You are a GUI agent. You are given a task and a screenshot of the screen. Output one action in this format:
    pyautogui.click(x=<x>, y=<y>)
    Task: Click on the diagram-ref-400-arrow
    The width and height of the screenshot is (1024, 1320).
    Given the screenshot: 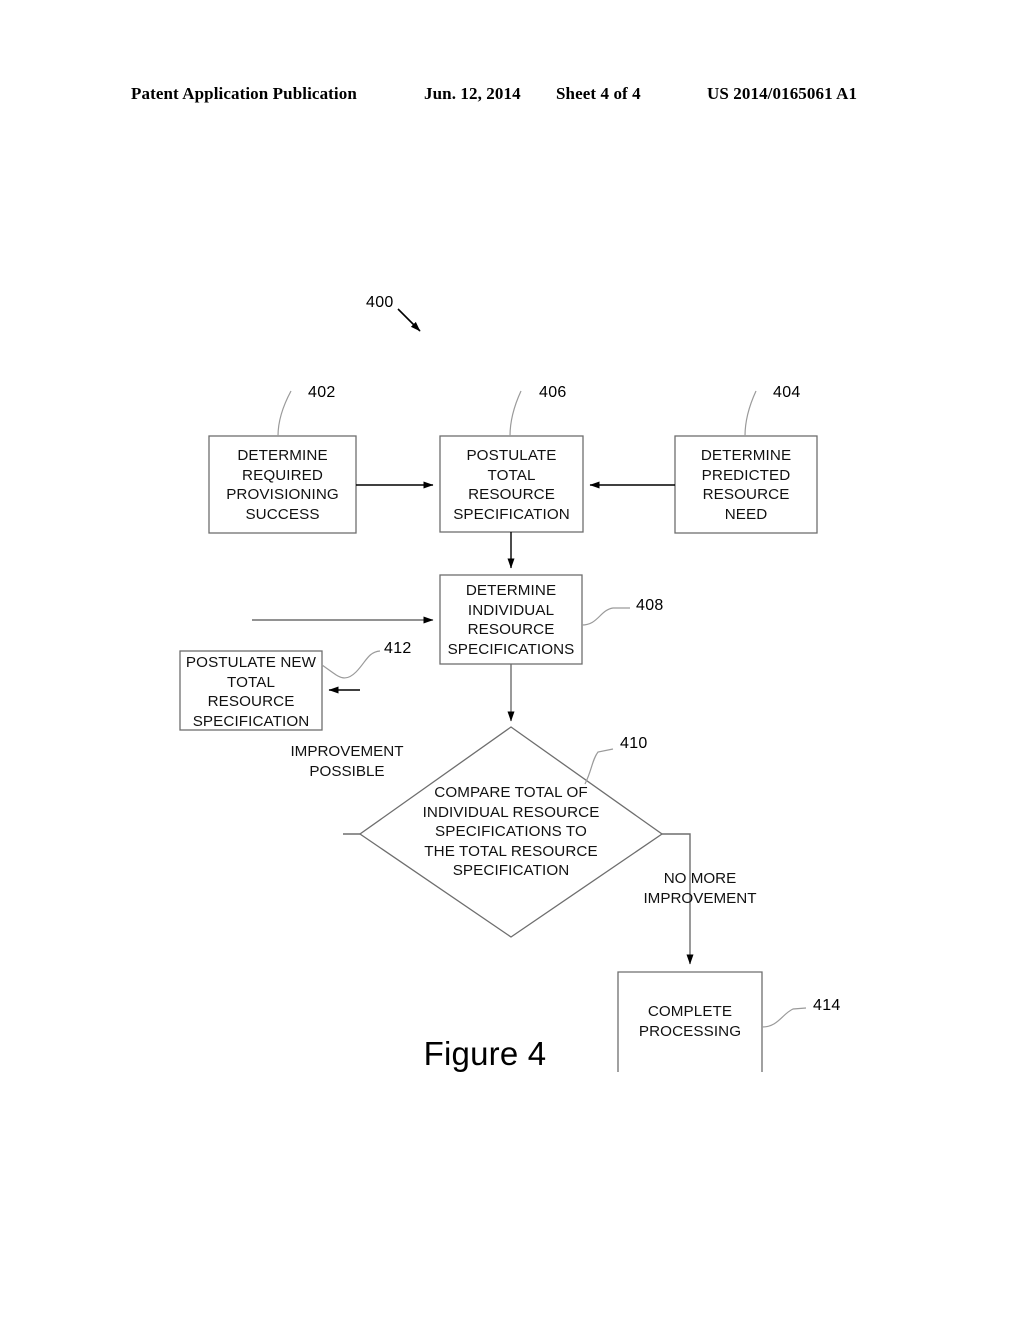 What is the action you would take?
    pyautogui.click(x=409, y=320)
    